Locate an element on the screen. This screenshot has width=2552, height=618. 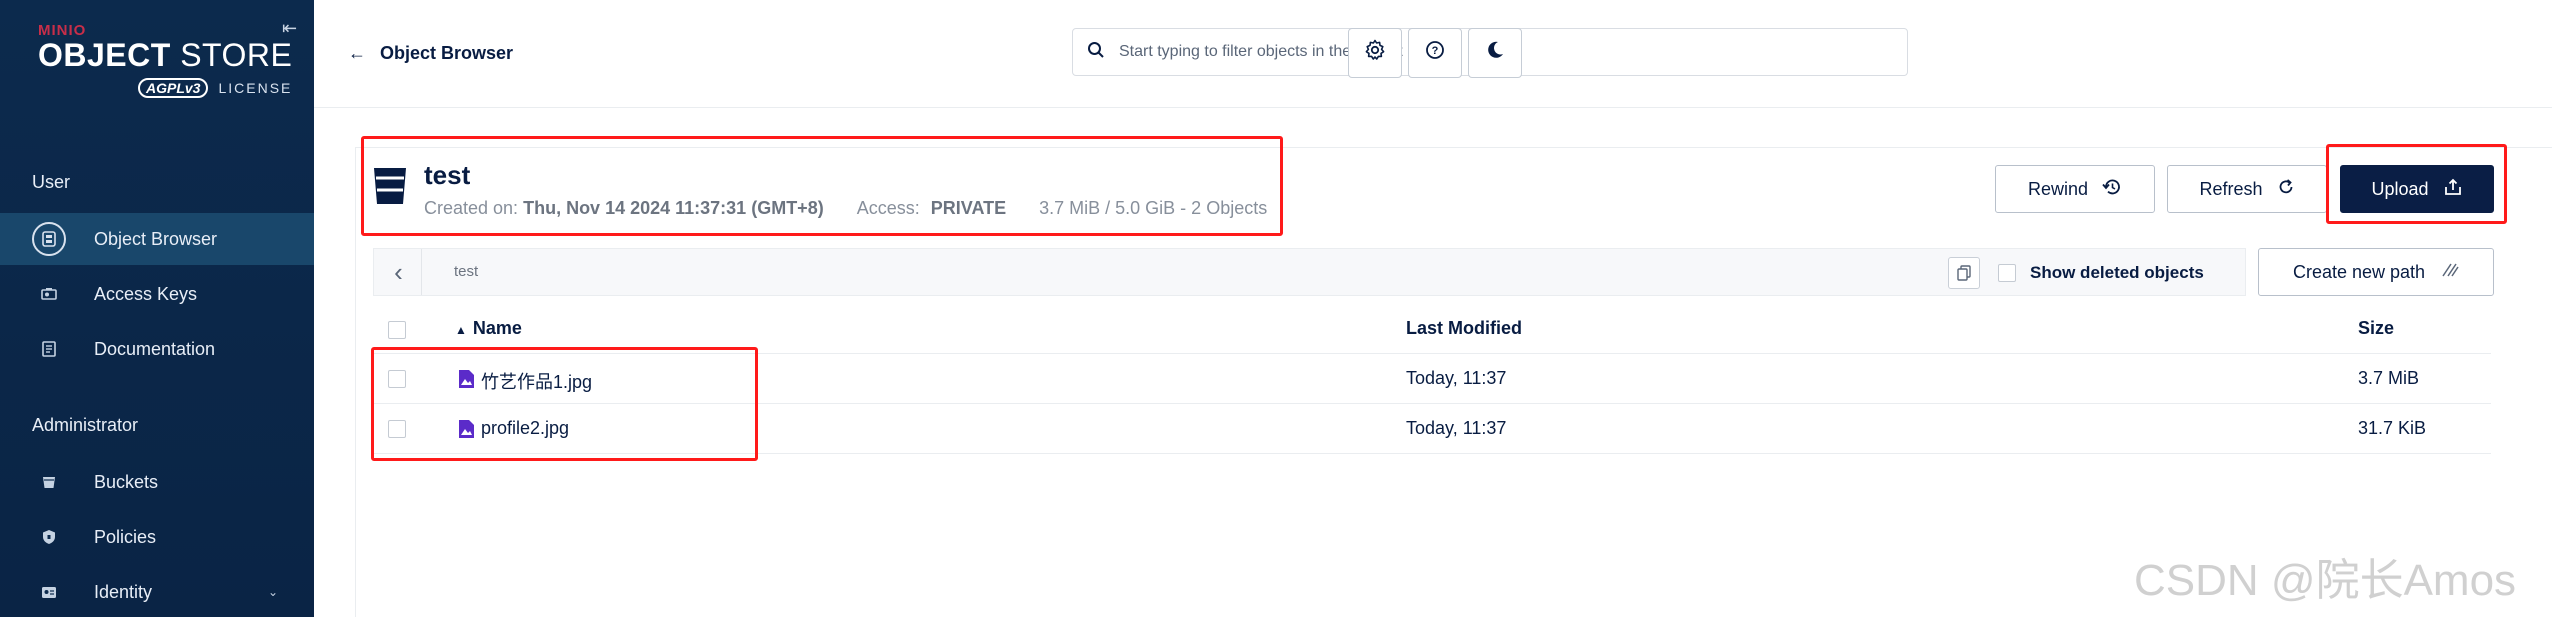
highlight-box-upload is located at coordinates (2416, 184).